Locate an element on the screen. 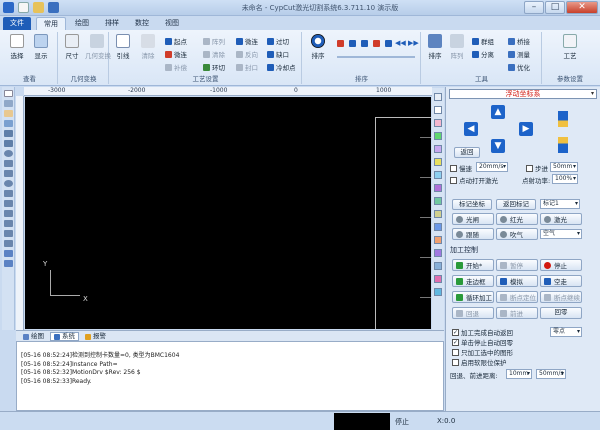 This screenshot has width=600, height=430. micro-joint-button: 微连 is located at coordinates (176, 54).